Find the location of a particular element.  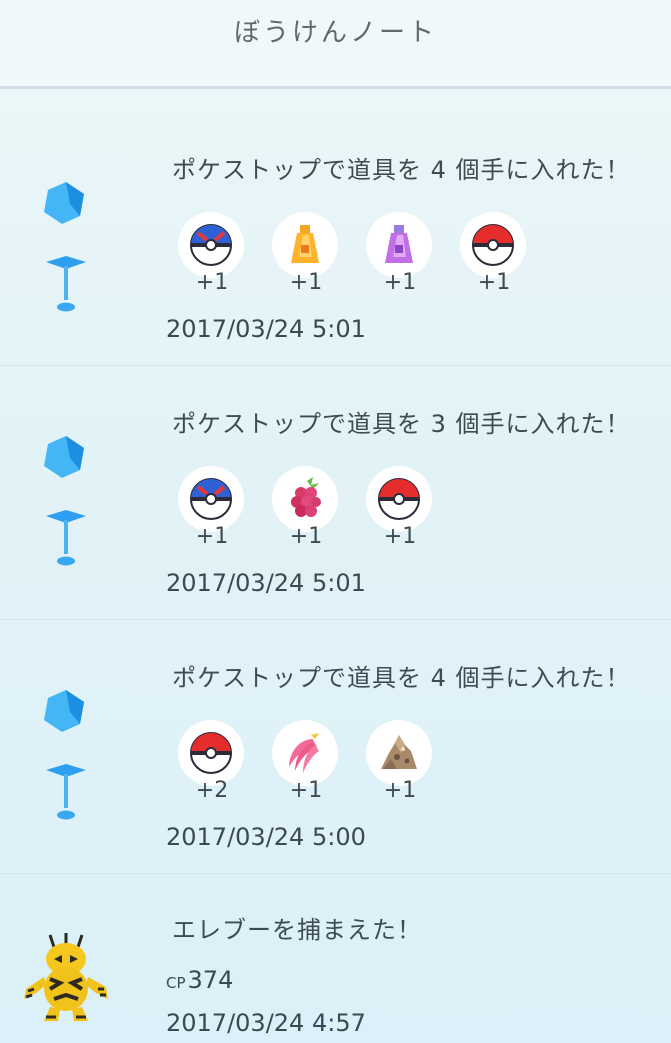

item-nanab-berry: +1 is located at coordinates (306, 765).